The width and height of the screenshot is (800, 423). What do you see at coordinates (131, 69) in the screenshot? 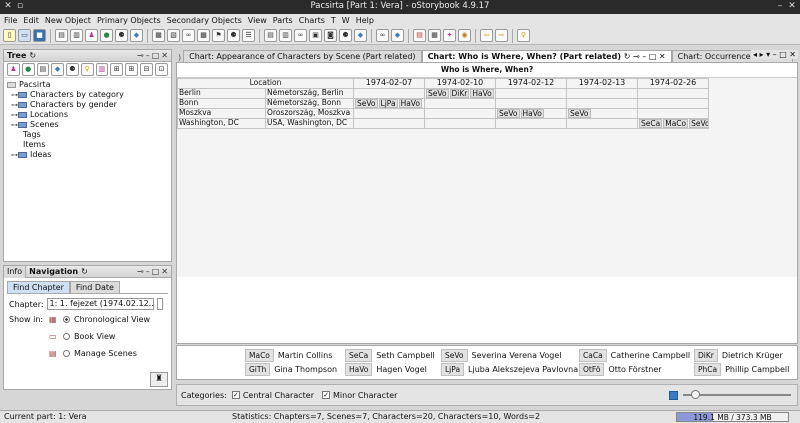
I see `expand-all-icon: ⊞` at bounding box center [131, 69].